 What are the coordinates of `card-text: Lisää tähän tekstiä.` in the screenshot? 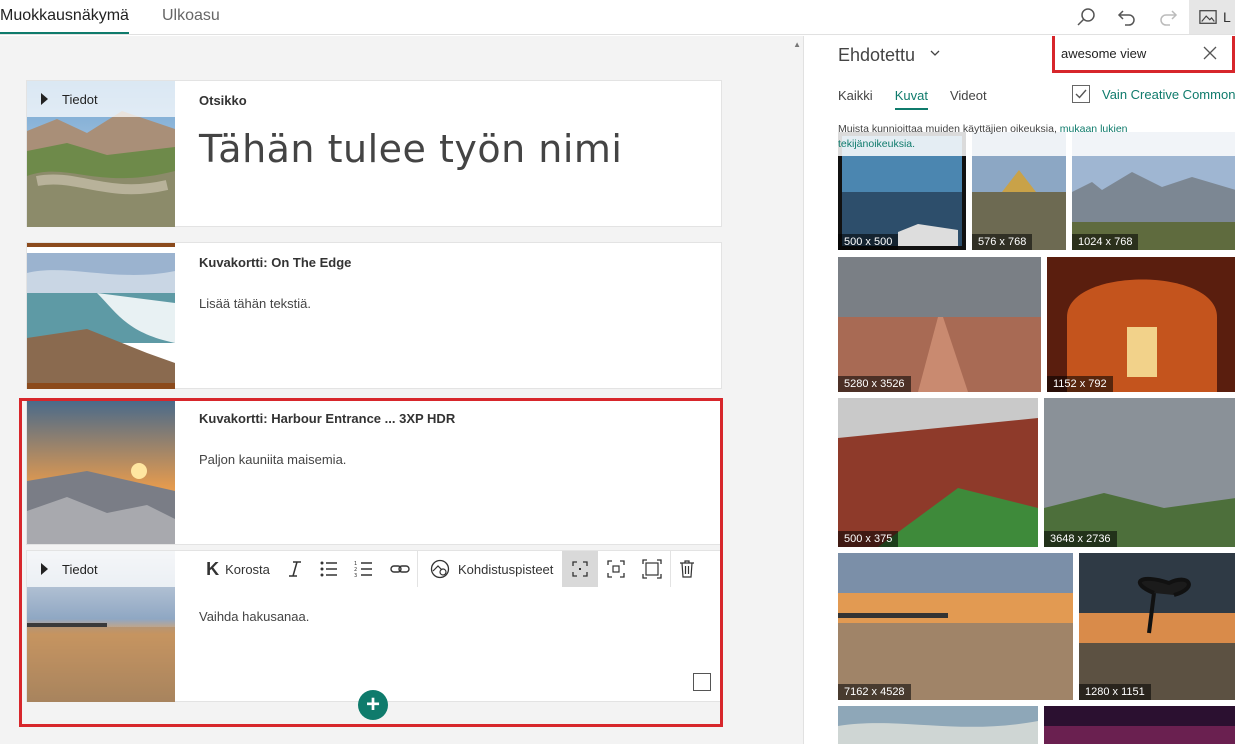 It's located at (255, 303).